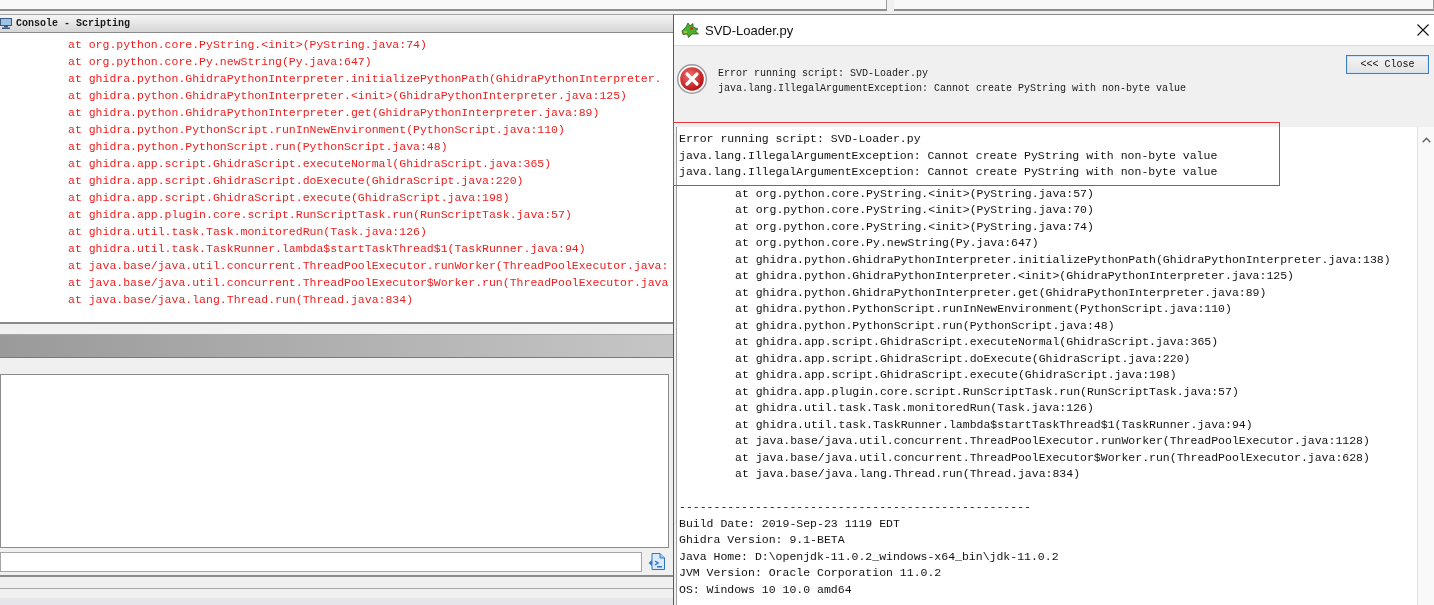 The height and width of the screenshot is (605, 1434). Describe the element at coordinates (908, 474) in the screenshot. I see `output-line: at java.base/java.lang.Thread.run(Thread.java:834)` at that location.